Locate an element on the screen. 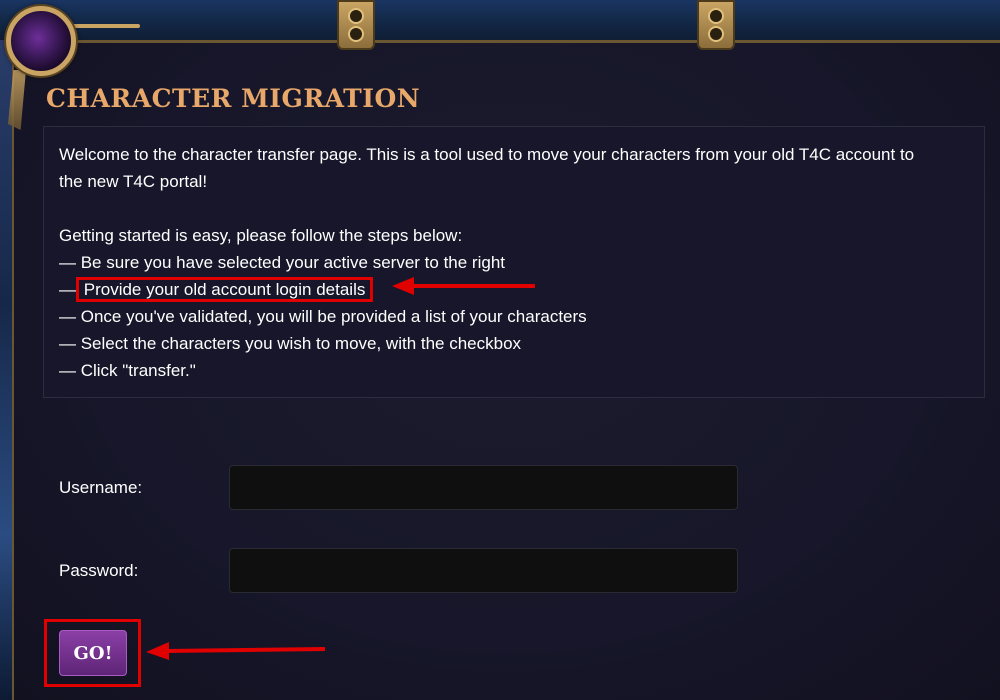 This screenshot has width=1000, height=700. password-input is located at coordinates (483, 570).